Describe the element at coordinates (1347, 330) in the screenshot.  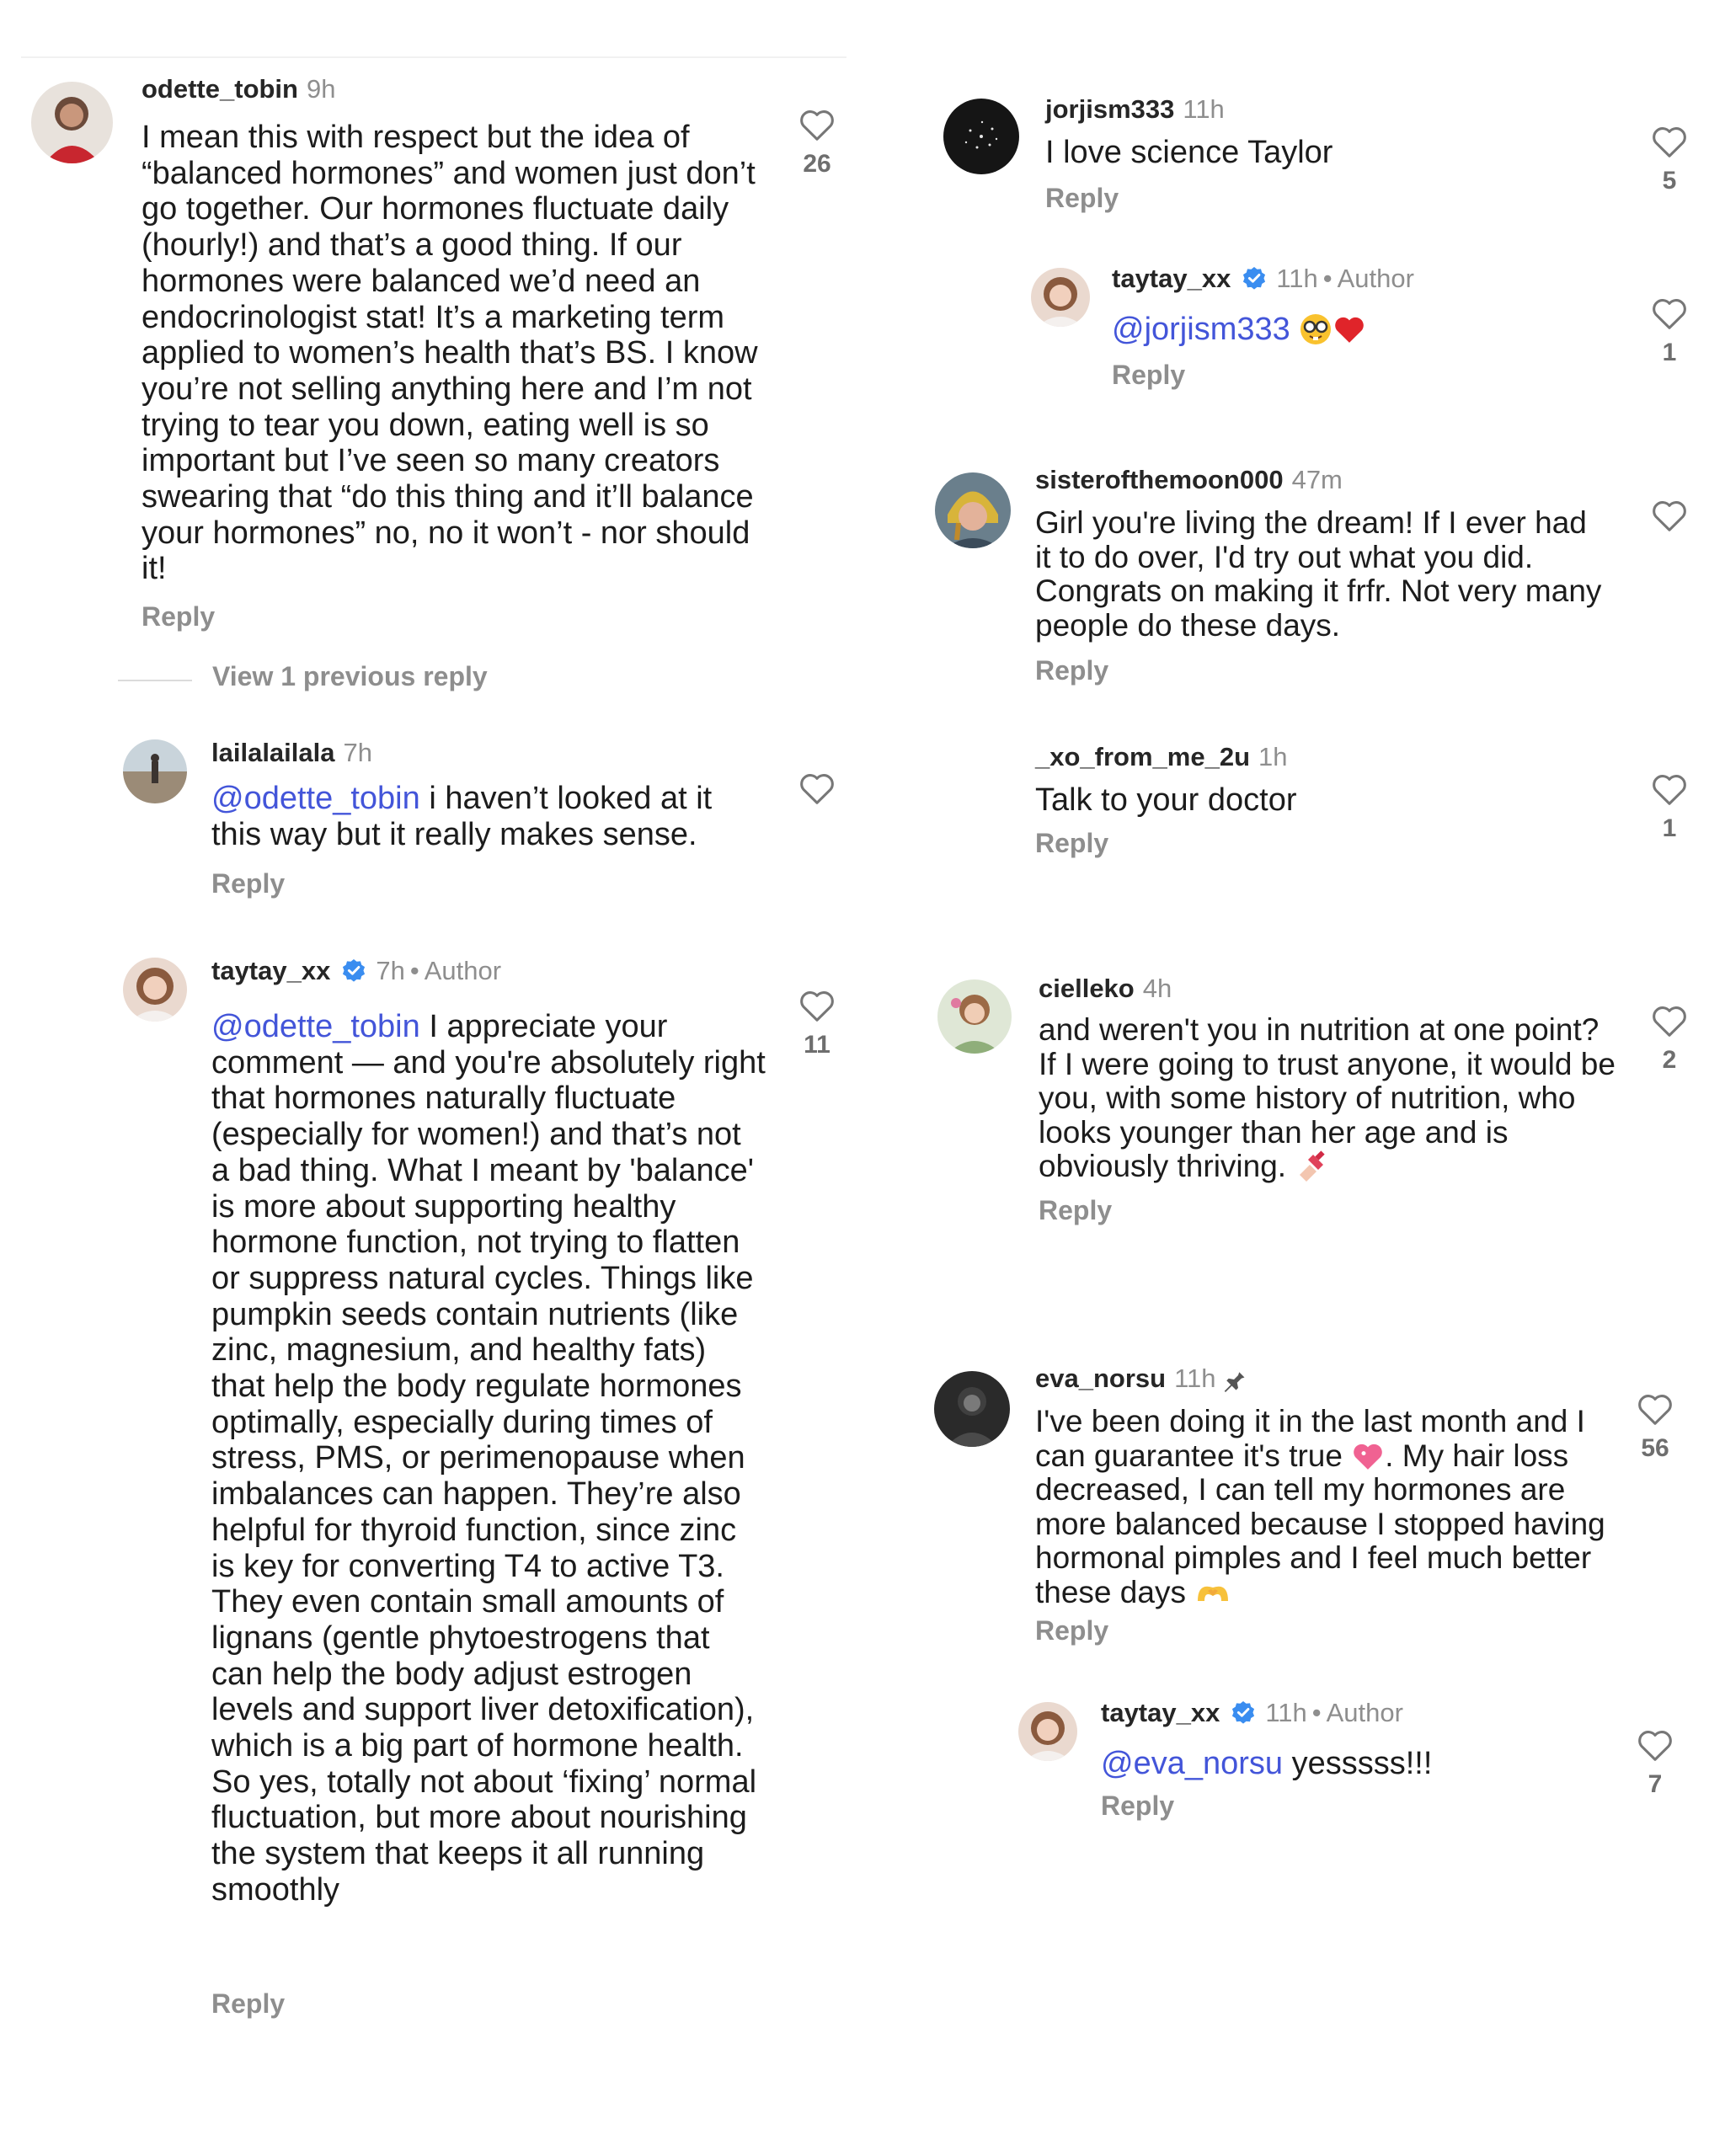
I see `comment-text: @jorjism333` at that location.